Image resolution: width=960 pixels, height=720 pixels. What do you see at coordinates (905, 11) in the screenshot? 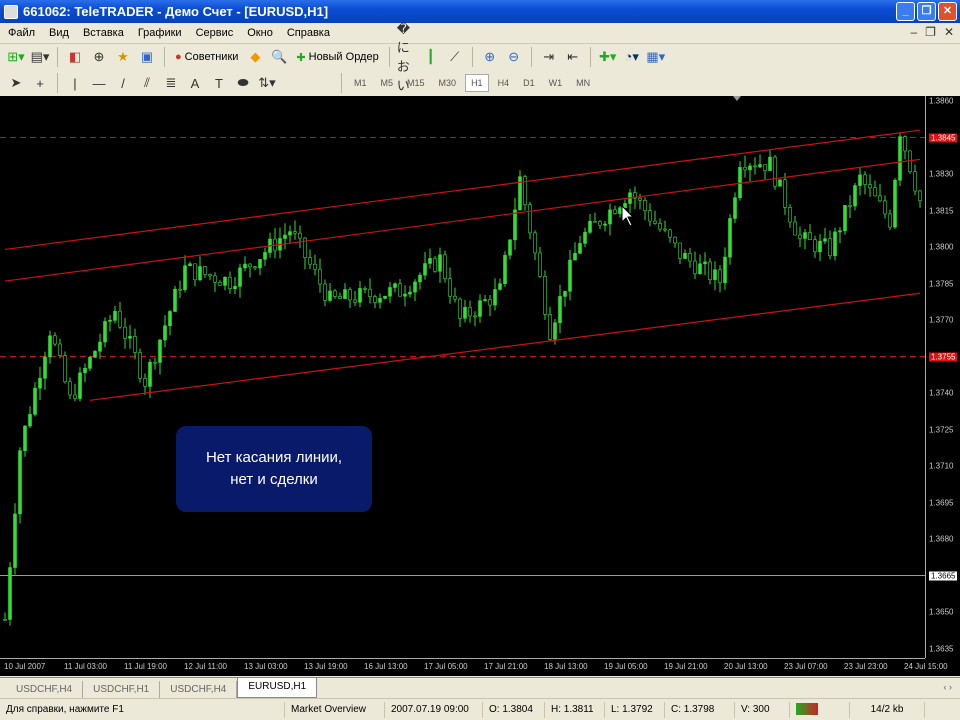
I see `minimize-button: _` at bounding box center [905, 11].